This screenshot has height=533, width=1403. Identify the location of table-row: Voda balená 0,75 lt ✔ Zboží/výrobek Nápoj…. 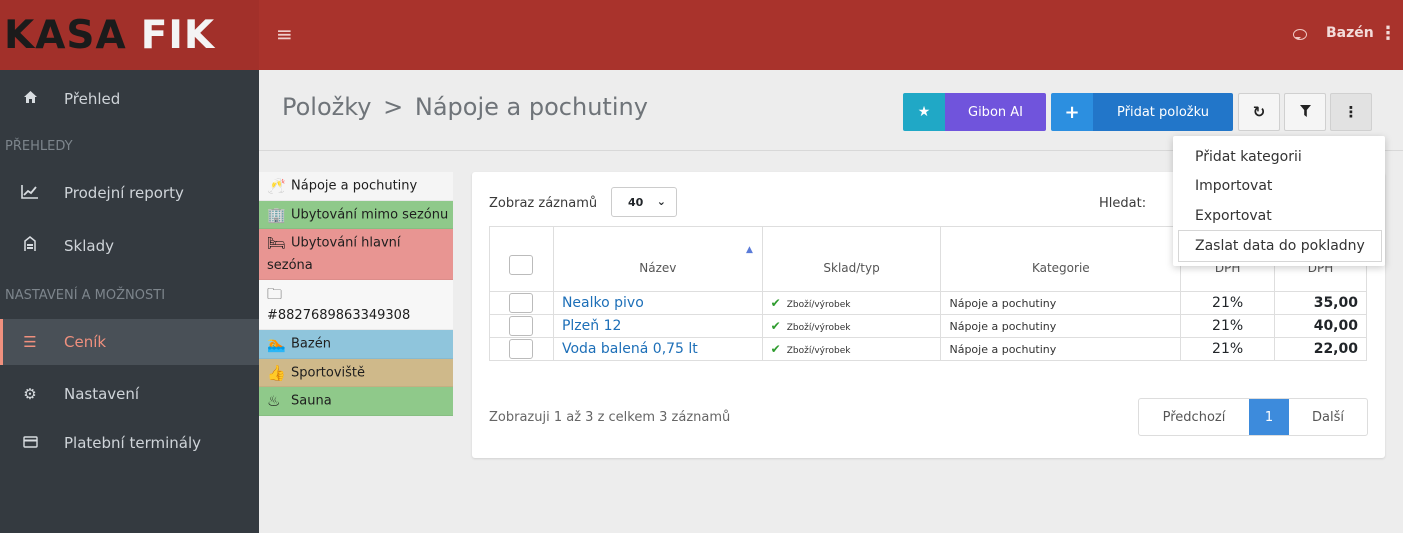
(928, 349).